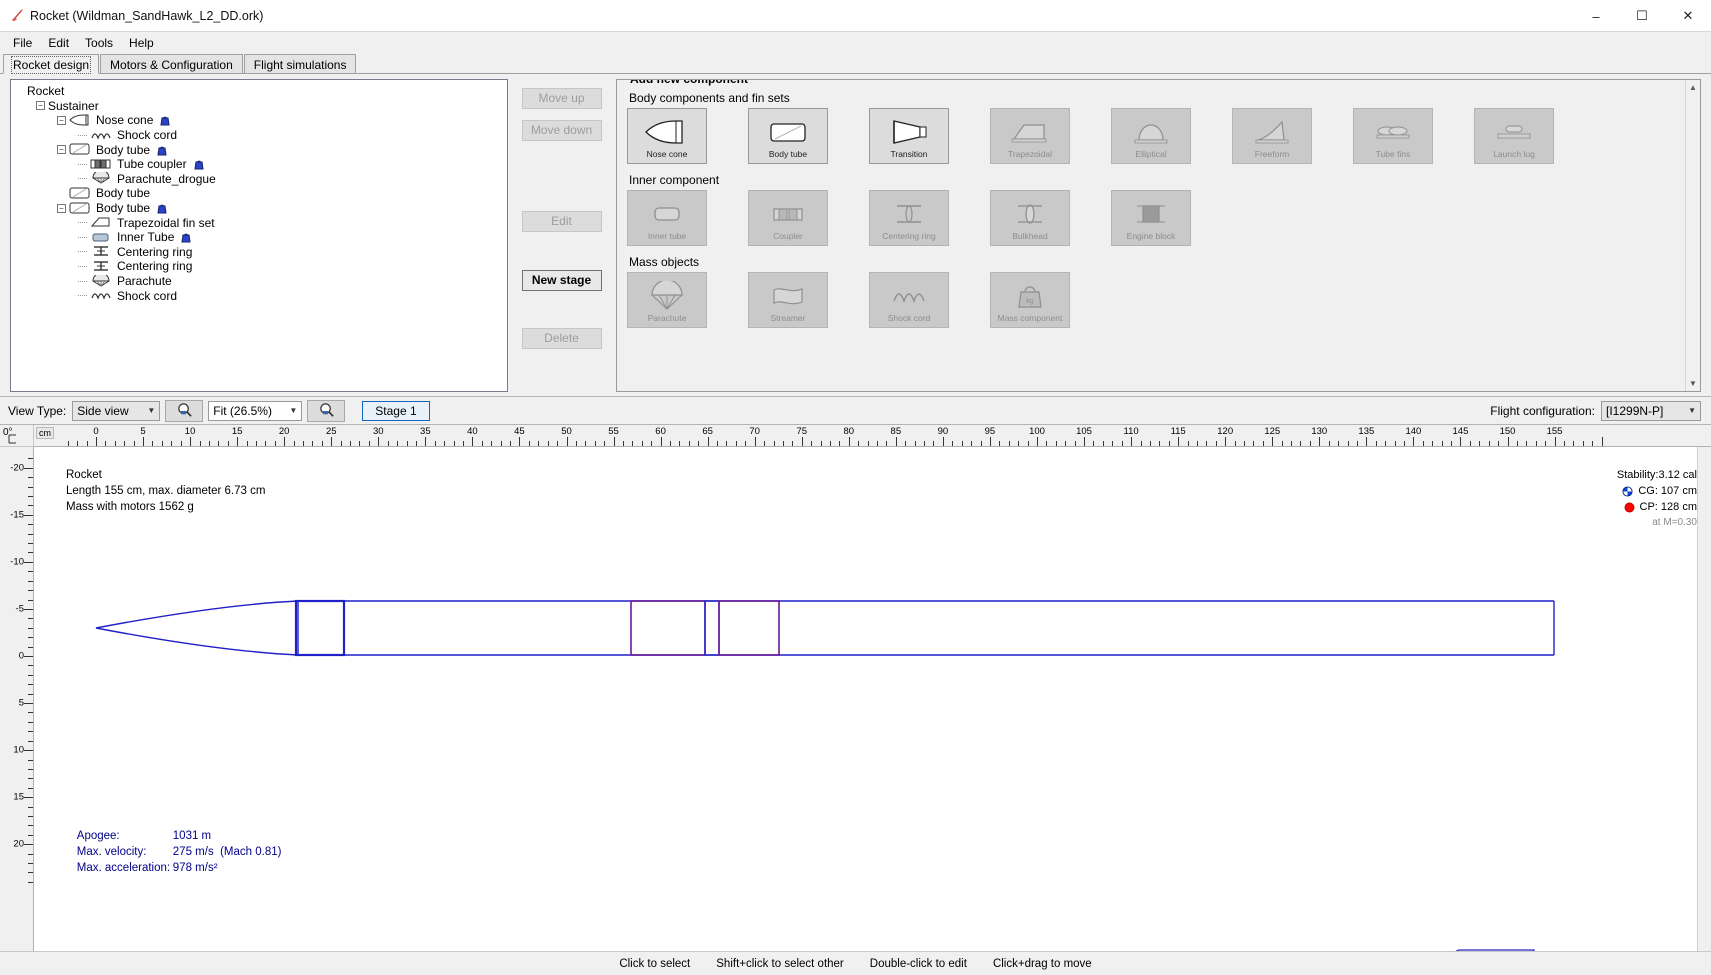  Describe the element at coordinates (141, 43) in the screenshot. I see `menu-help: Help` at that location.